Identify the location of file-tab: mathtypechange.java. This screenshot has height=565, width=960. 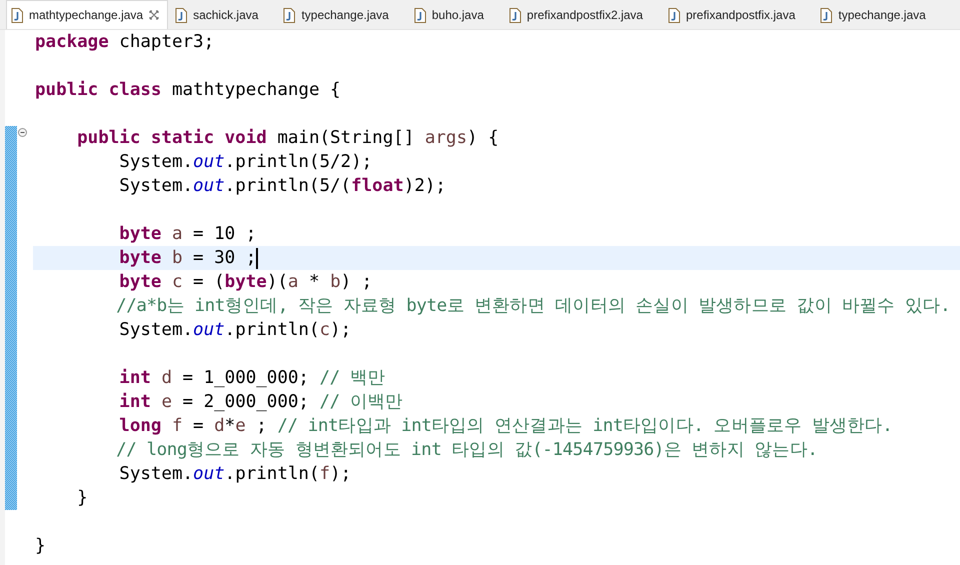
(87, 14).